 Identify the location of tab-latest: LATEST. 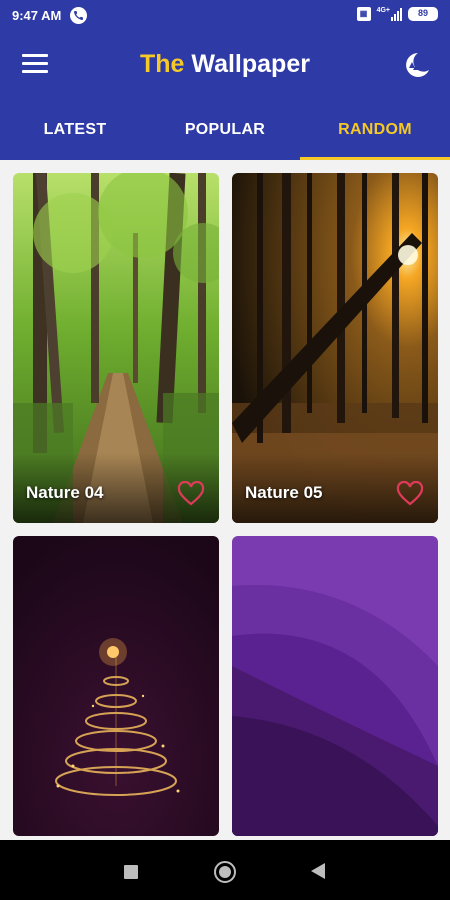
(75, 130).